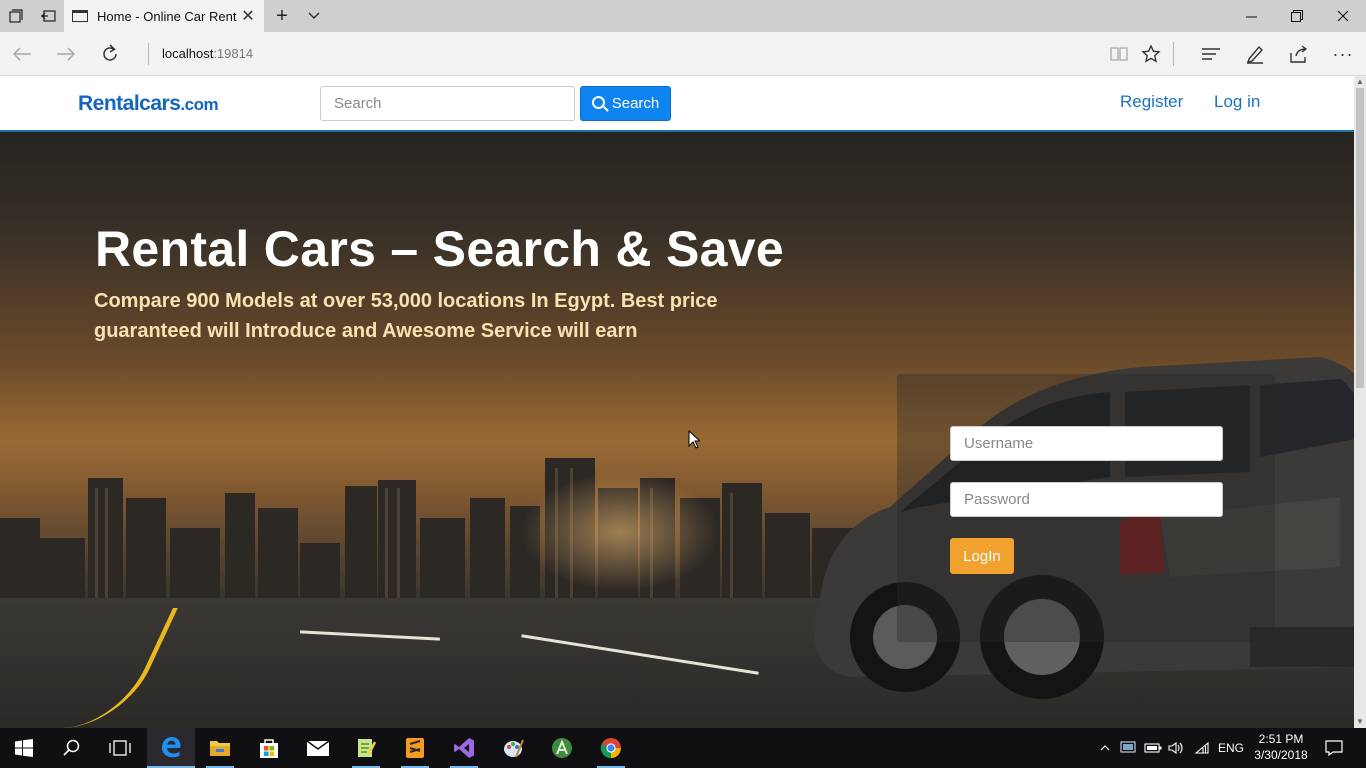 The width and height of the screenshot is (1366, 768). I want to click on clock-date: 3/30/2018, so click(1281, 755).